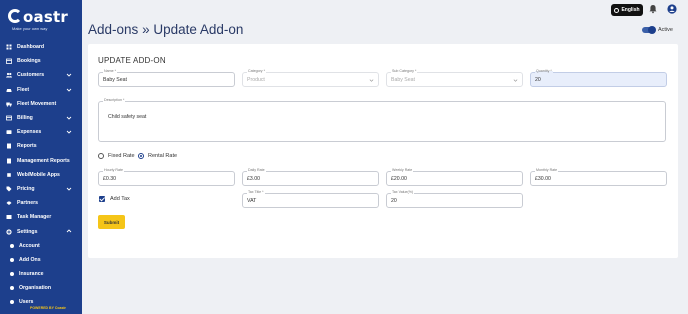 The height and width of the screenshot is (314, 688). What do you see at coordinates (310, 78) in the screenshot?
I see `category-select: Category * Product` at bounding box center [310, 78].